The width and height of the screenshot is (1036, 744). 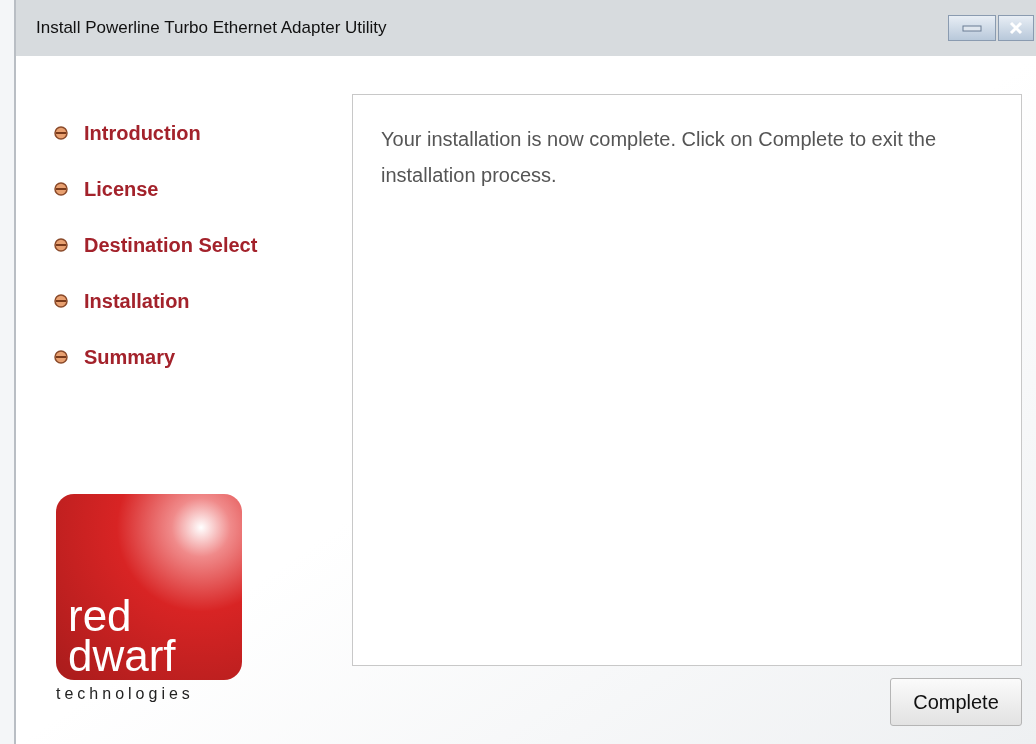 I want to click on minimize-button, so click(x=972, y=28).